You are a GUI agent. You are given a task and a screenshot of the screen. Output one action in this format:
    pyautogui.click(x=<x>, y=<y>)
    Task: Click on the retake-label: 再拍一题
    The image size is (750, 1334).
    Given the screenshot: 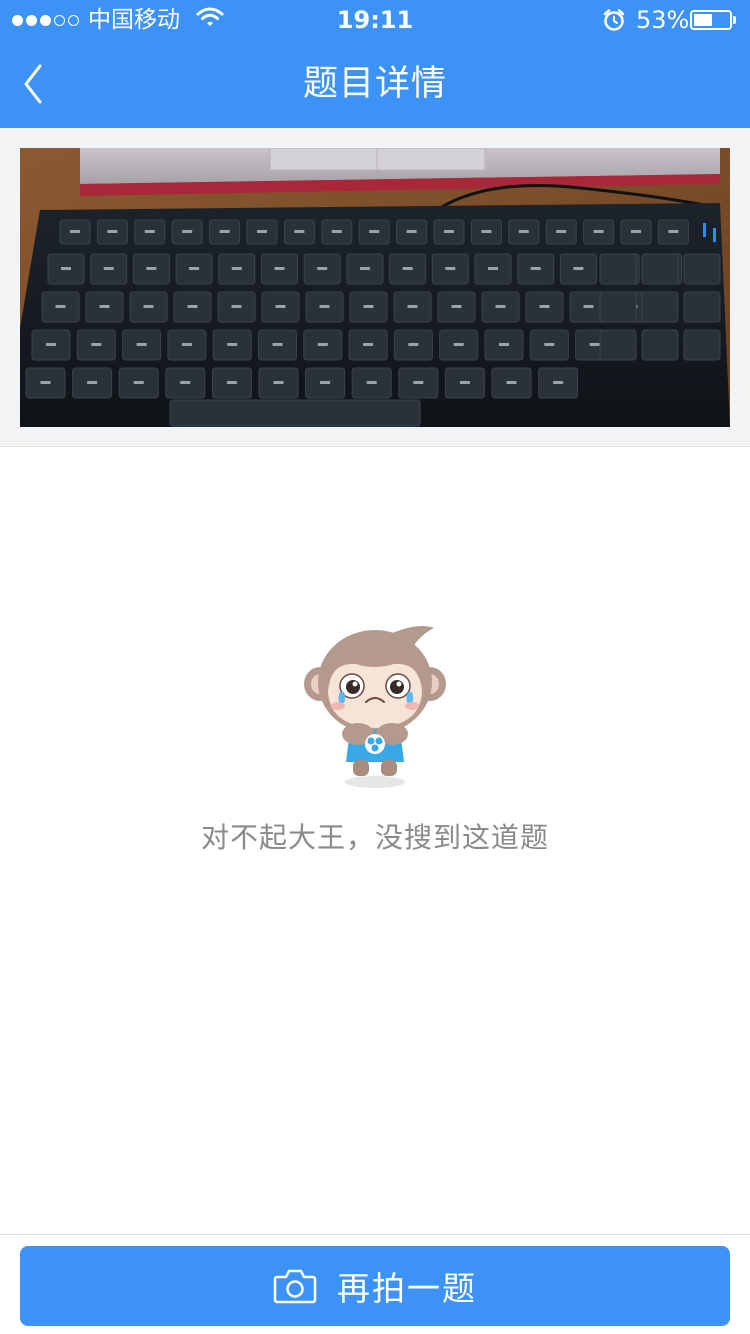 What is the action you would take?
    pyautogui.click(x=407, y=1288)
    